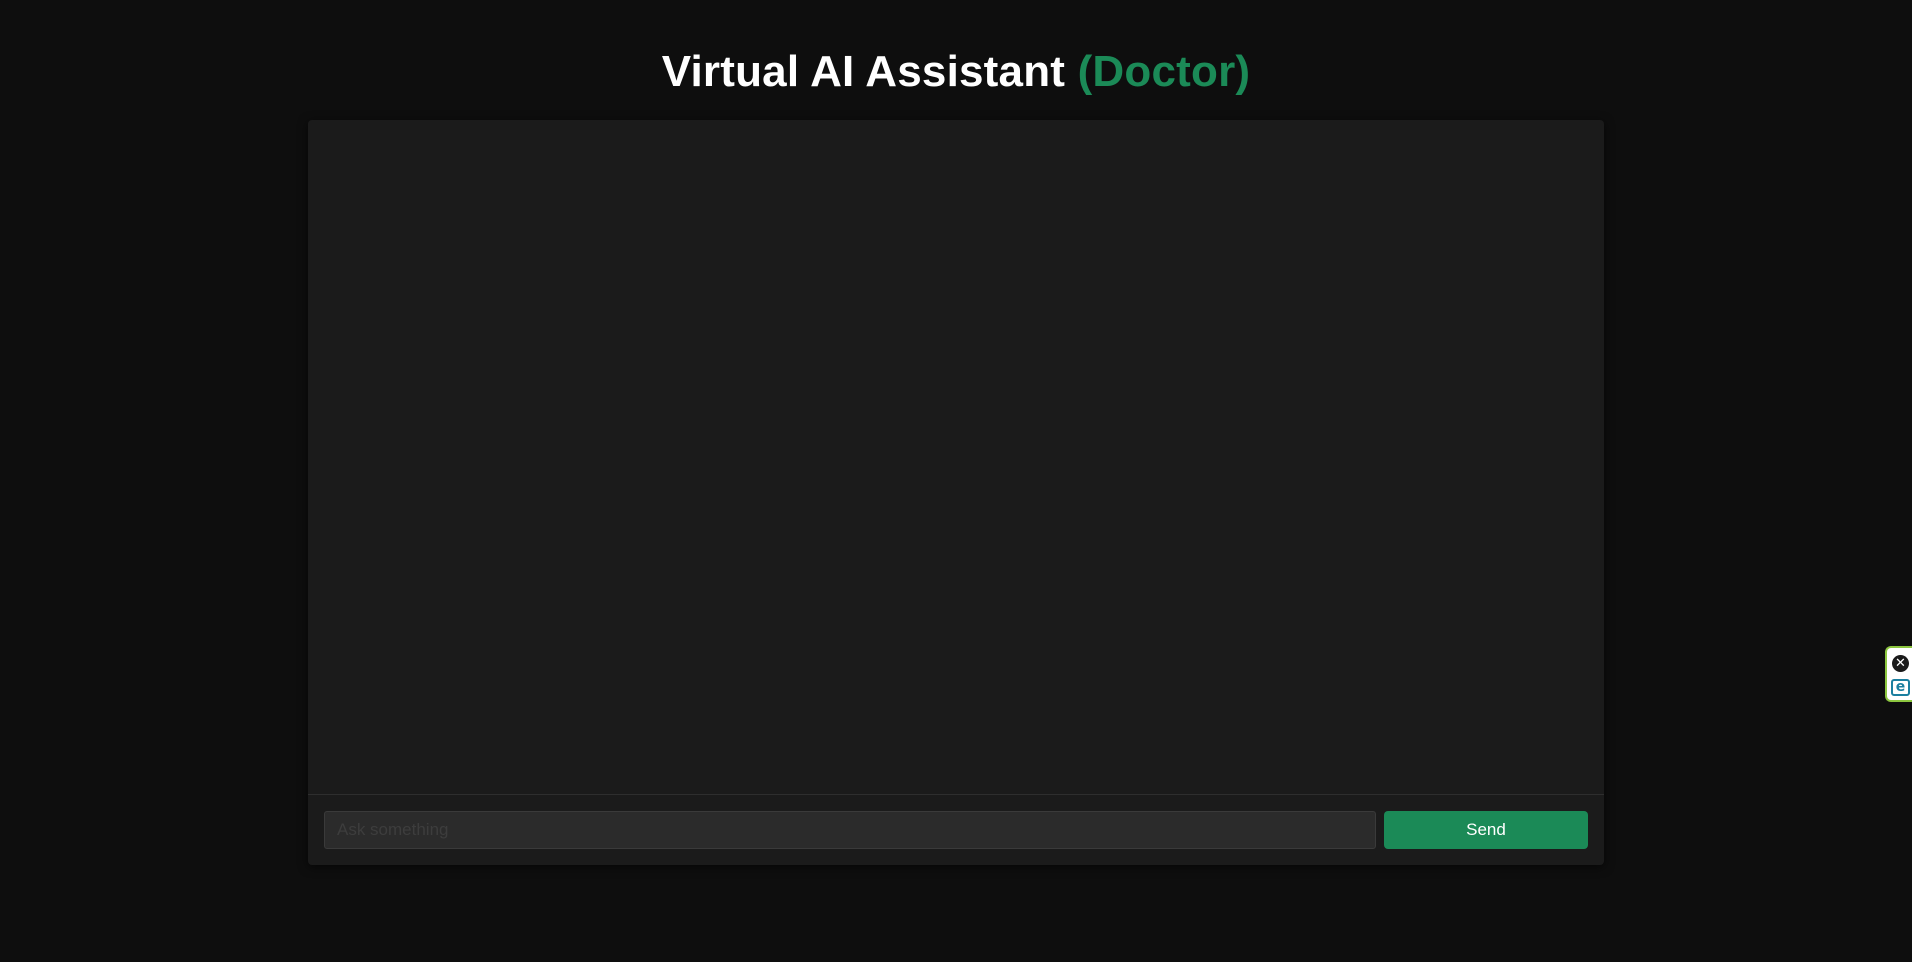 The height and width of the screenshot is (962, 1912). I want to click on message-input, so click(850, 830).